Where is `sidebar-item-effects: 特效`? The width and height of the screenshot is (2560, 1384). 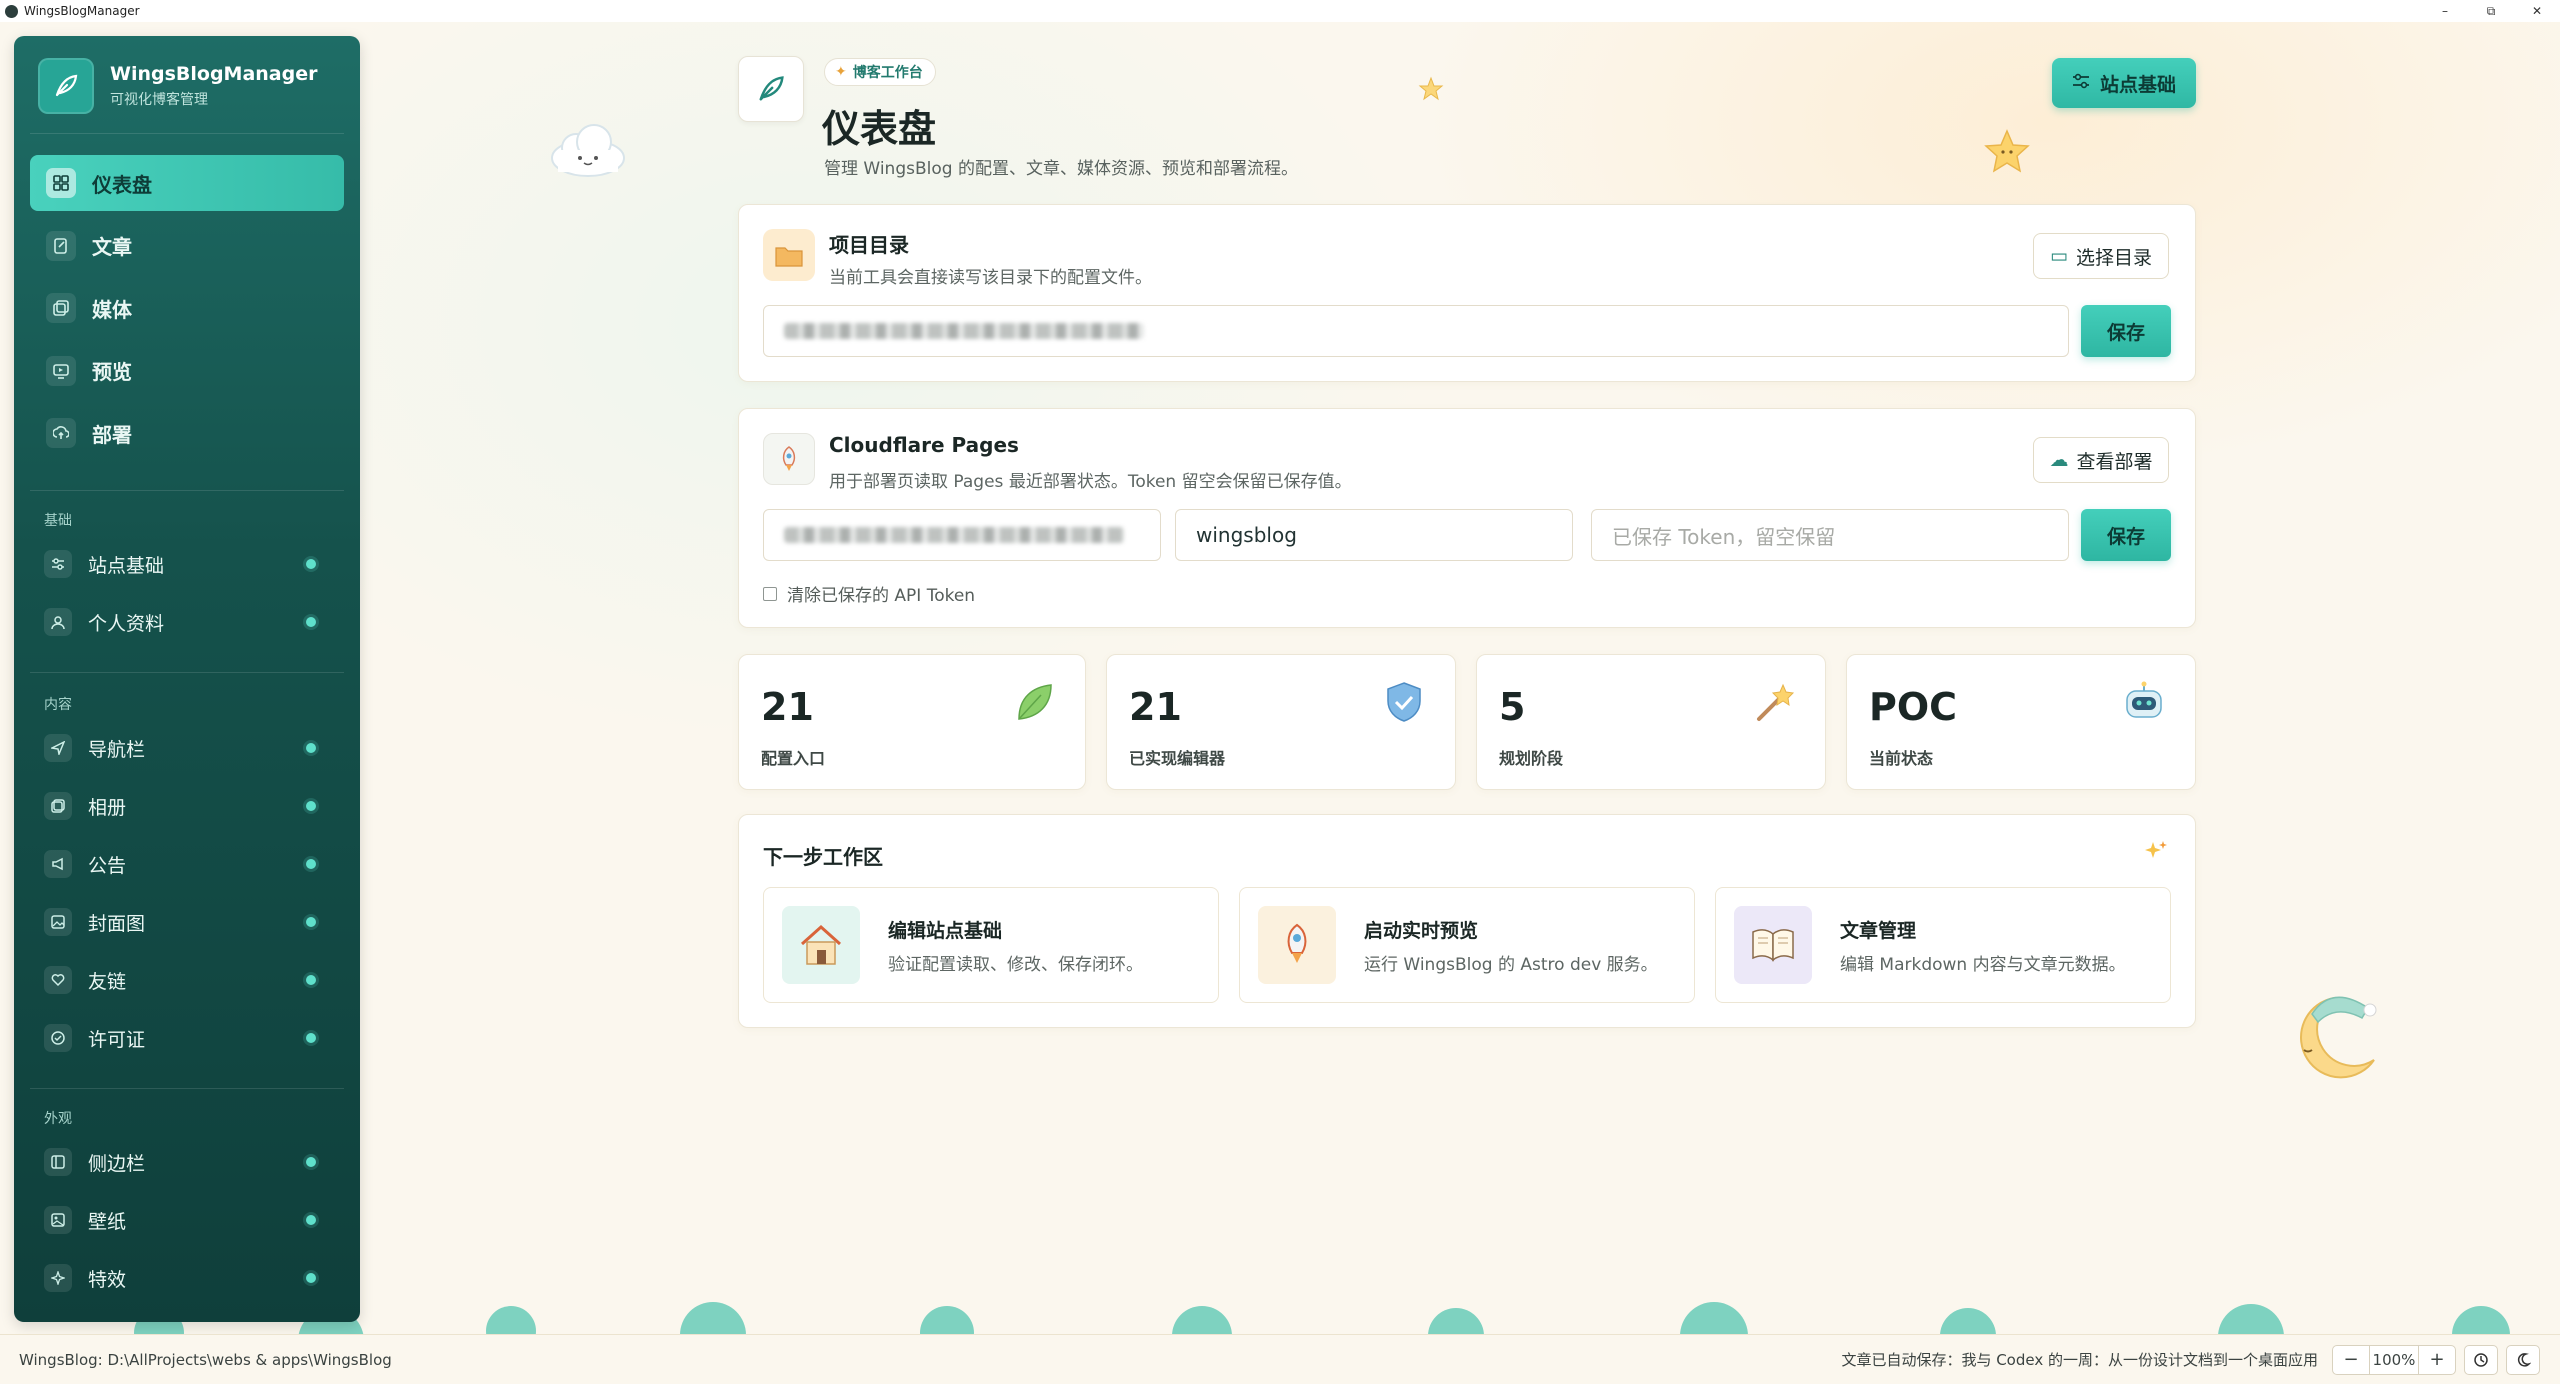 sidebar-item-effects: 特效 is located at coordinates (194, 1278).